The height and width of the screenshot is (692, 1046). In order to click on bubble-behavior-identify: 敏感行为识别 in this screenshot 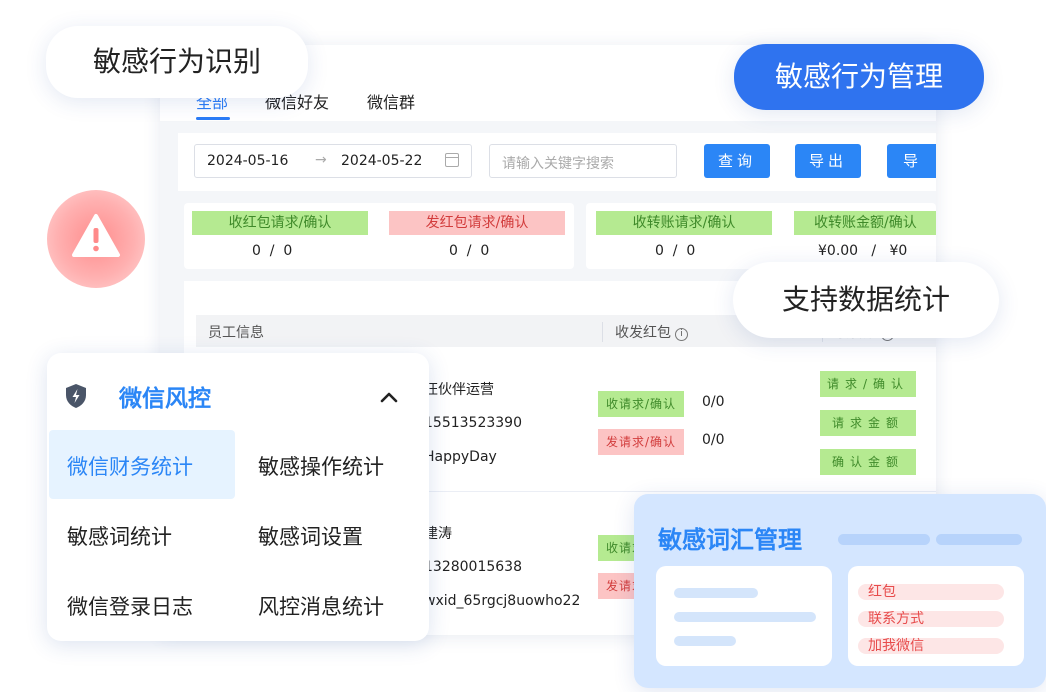, I will do `click(177, 62)`.